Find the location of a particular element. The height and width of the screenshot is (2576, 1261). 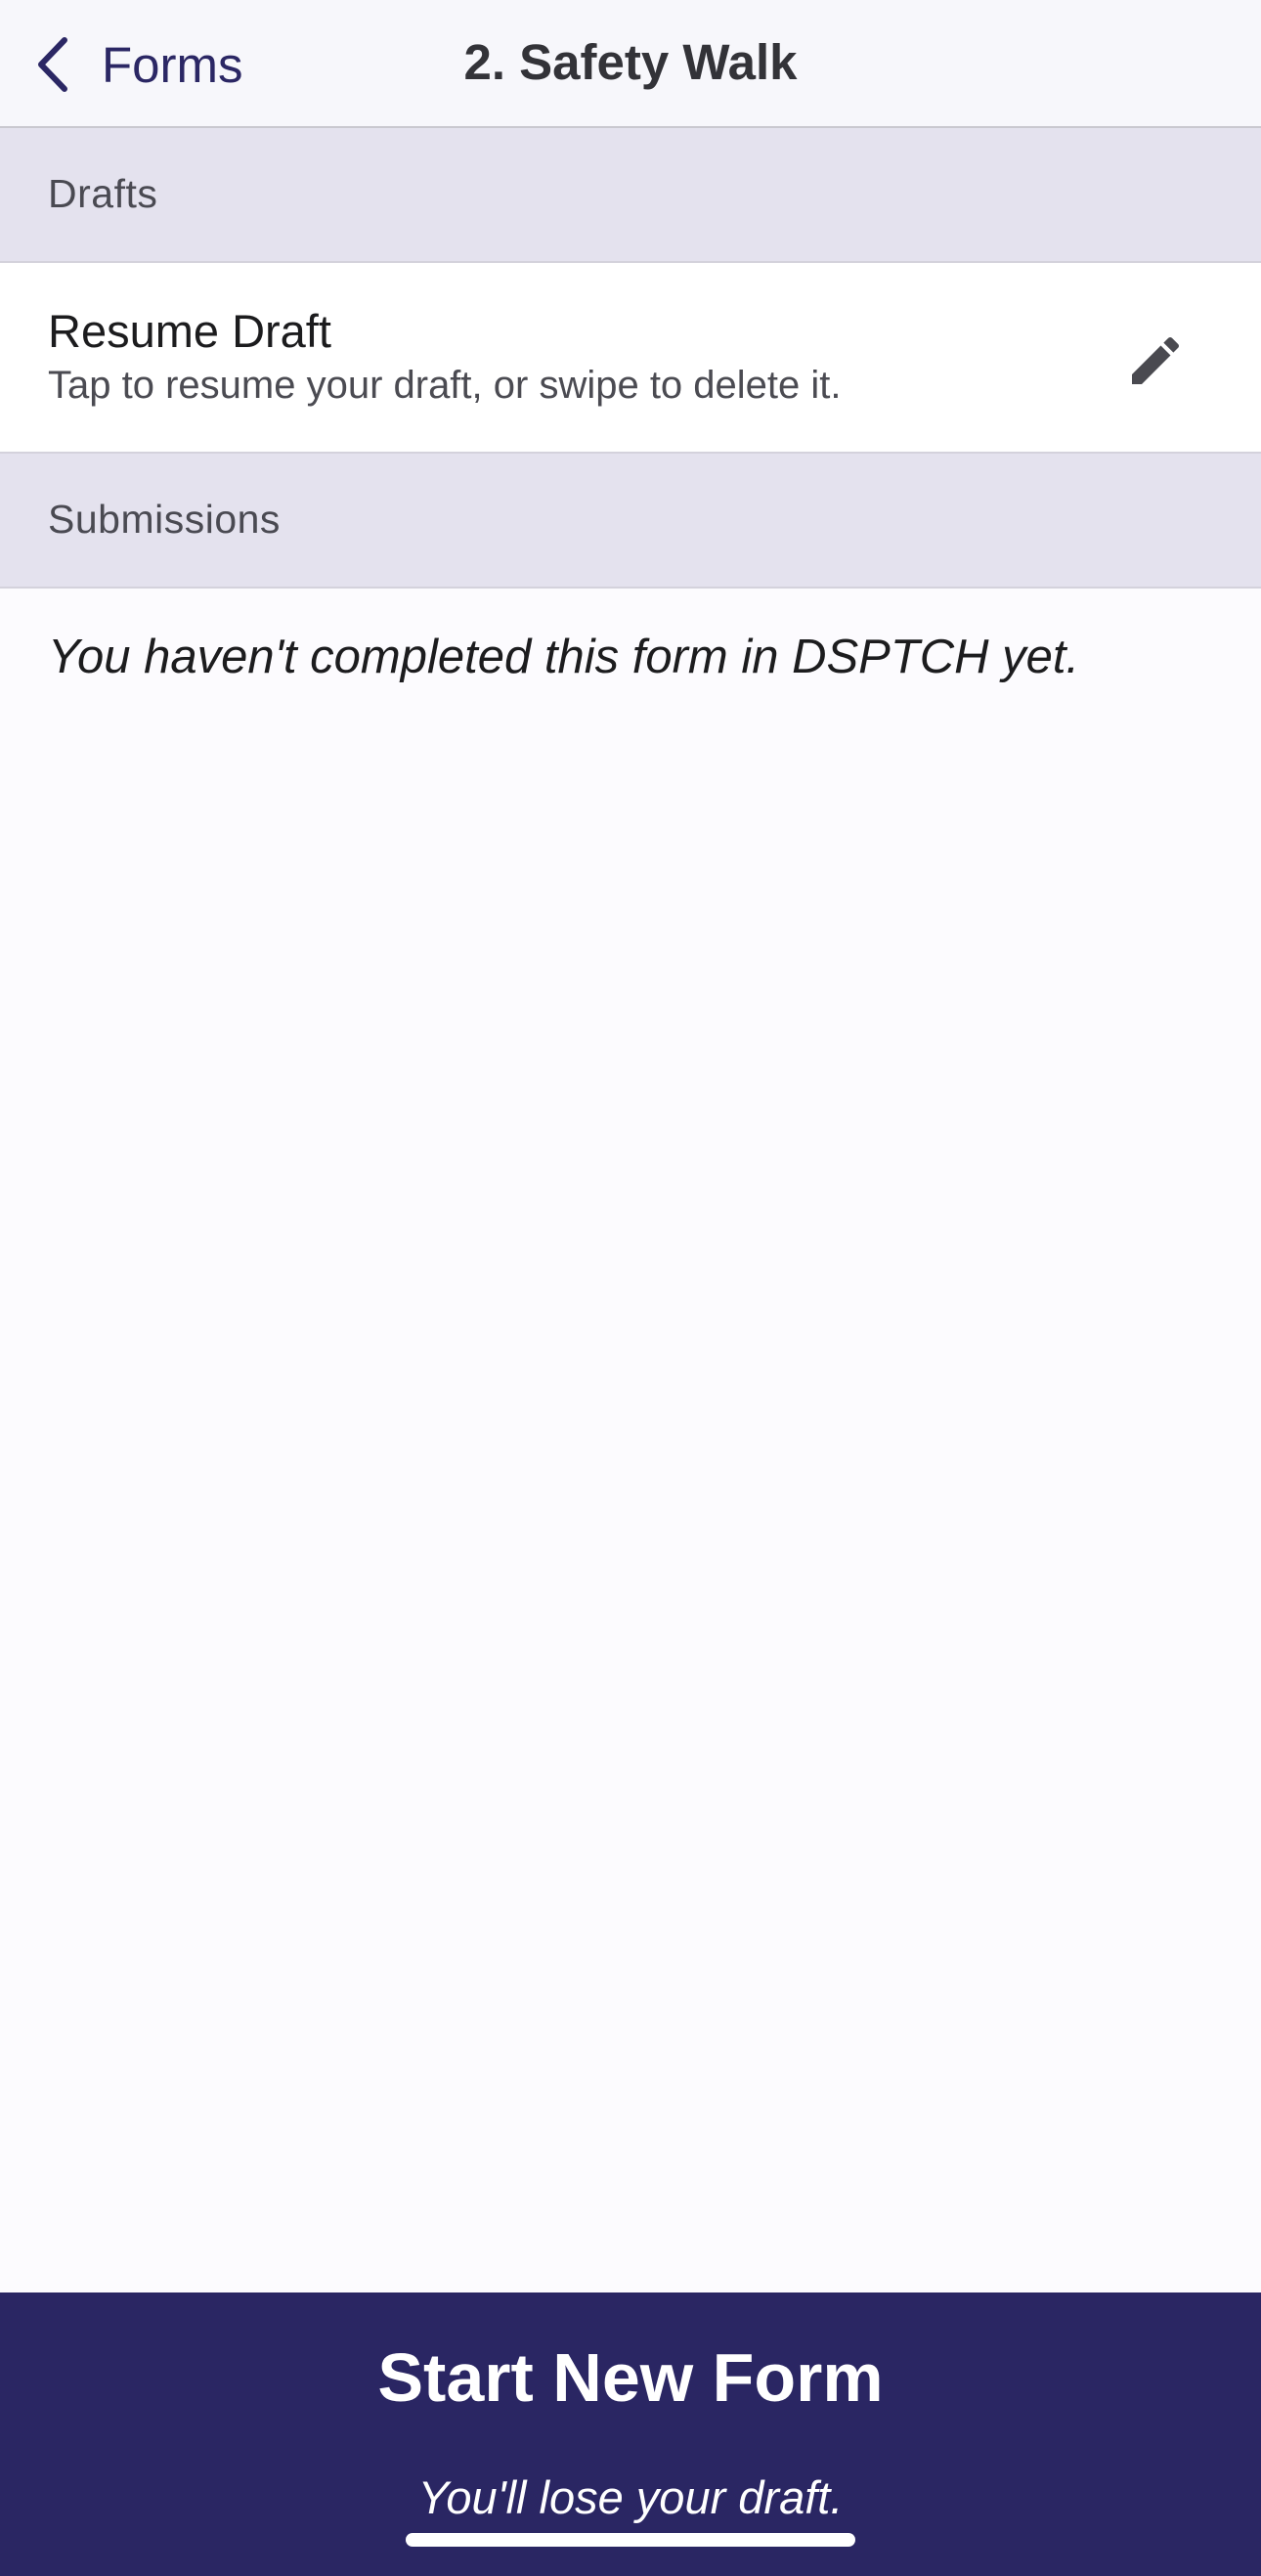

submissions-section-header: Submissions is located at coordinates (630, 521).